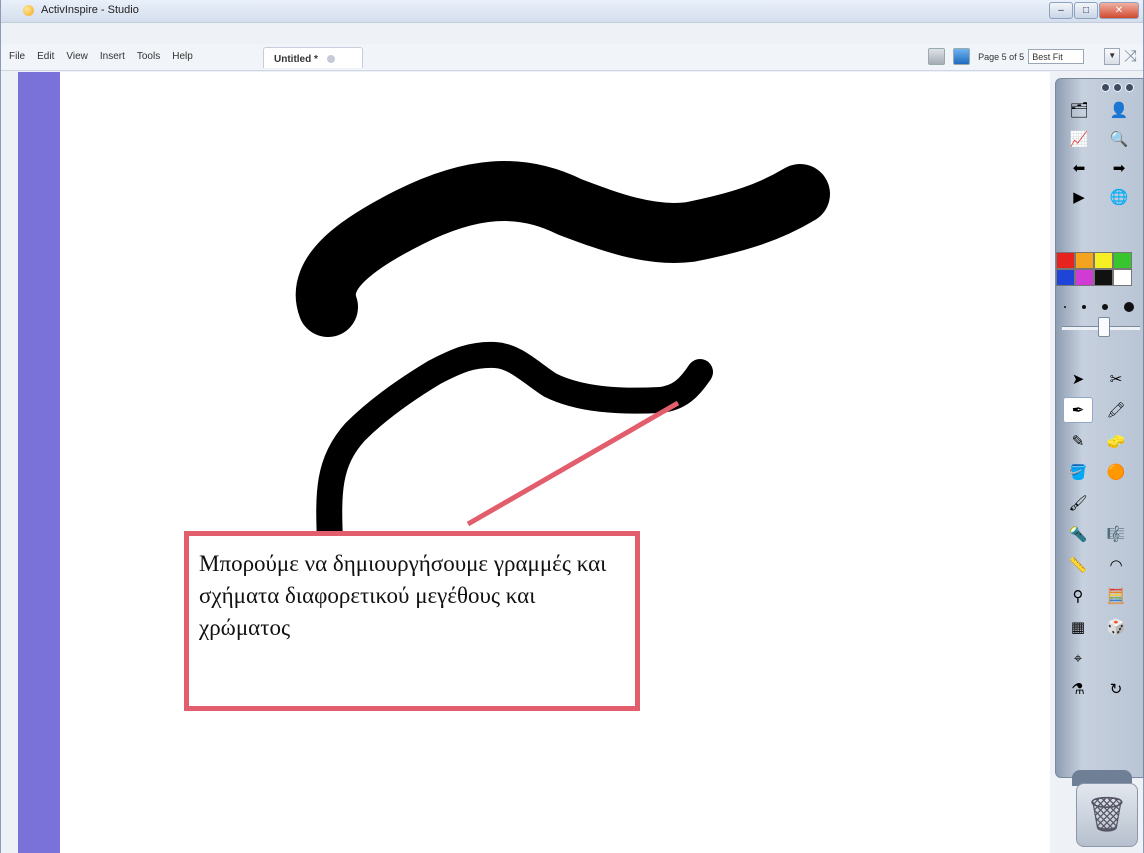 The height and width of the screenshot is (853, 1144). What do you see at coordinates (182, 56) in the screenshot?
I see `menu-help: Help` at bounding box center [182, 56].